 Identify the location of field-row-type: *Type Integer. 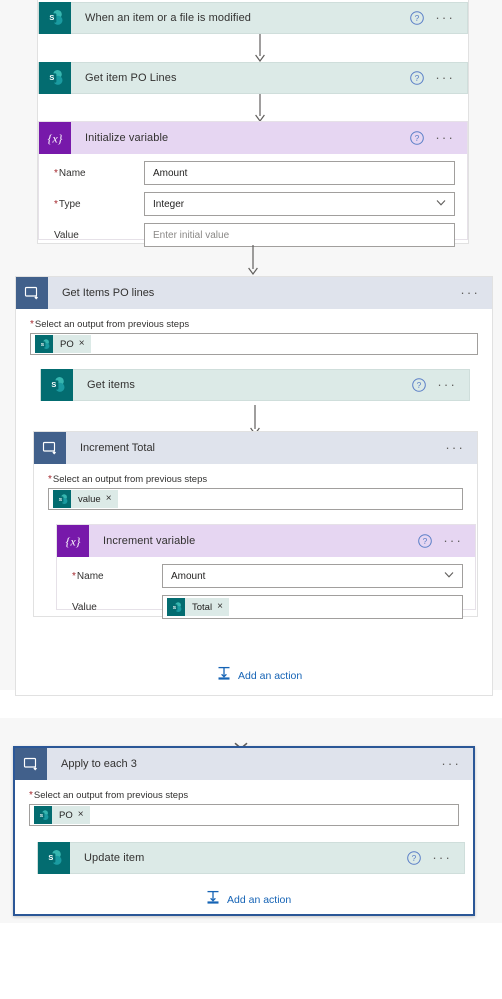
(253, 204).